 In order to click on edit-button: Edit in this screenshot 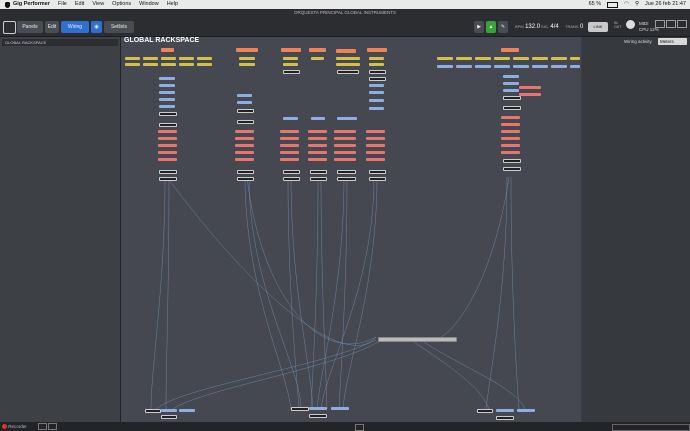, I will do `click(52, 27)`.